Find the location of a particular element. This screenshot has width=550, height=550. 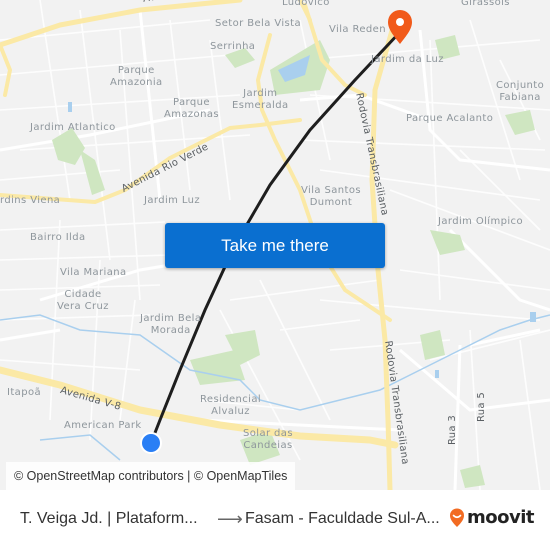

label-jardim-olimpico: Jardim Olímpico is located at coordinates (480, 221).